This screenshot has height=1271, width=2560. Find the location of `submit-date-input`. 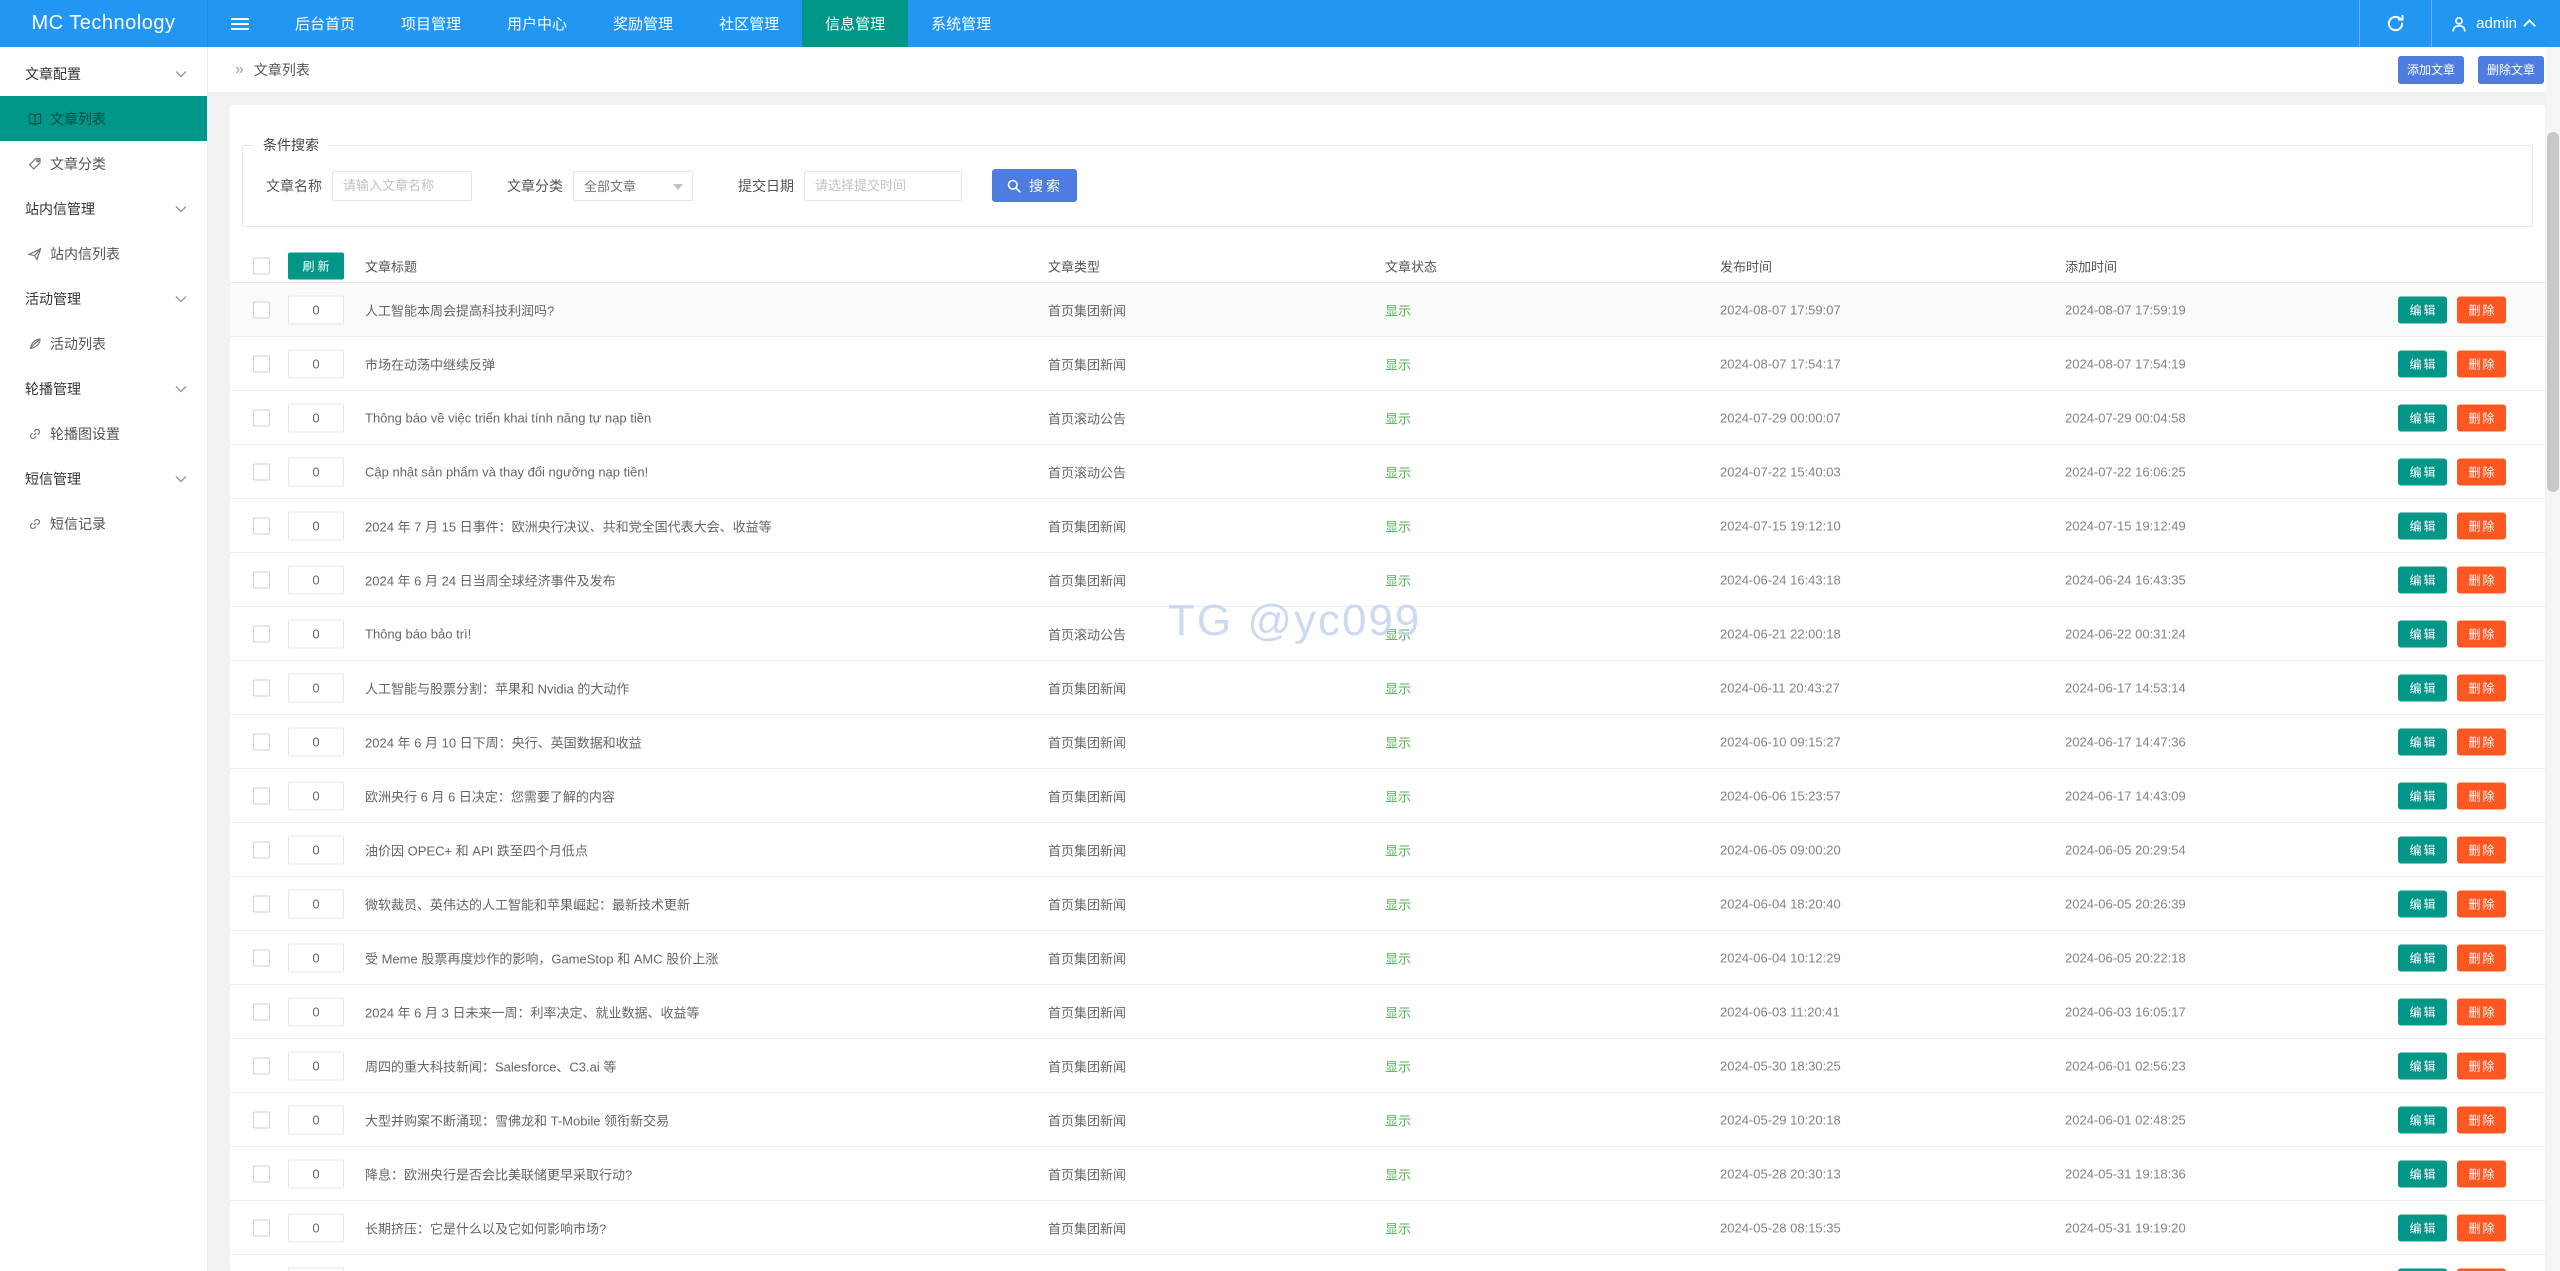

submit-date-input is located at coordinates (883, 185).